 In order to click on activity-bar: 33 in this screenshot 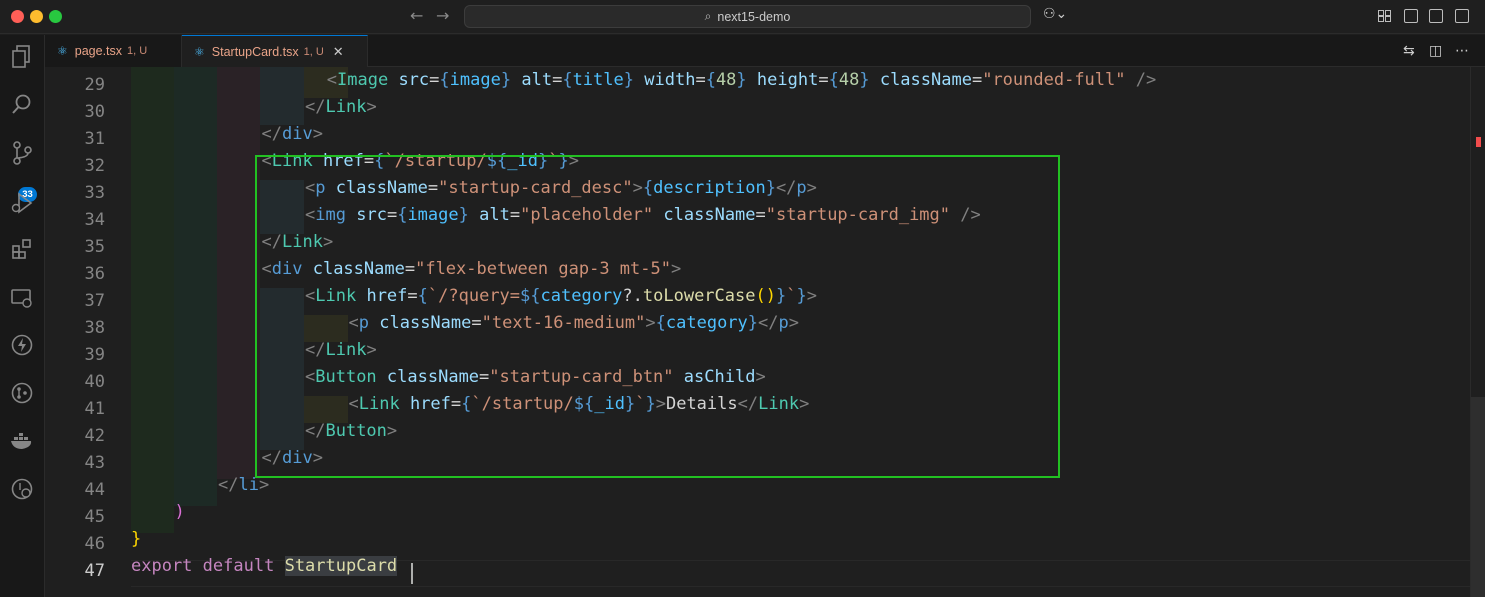, I will do `click(22, 316)`.